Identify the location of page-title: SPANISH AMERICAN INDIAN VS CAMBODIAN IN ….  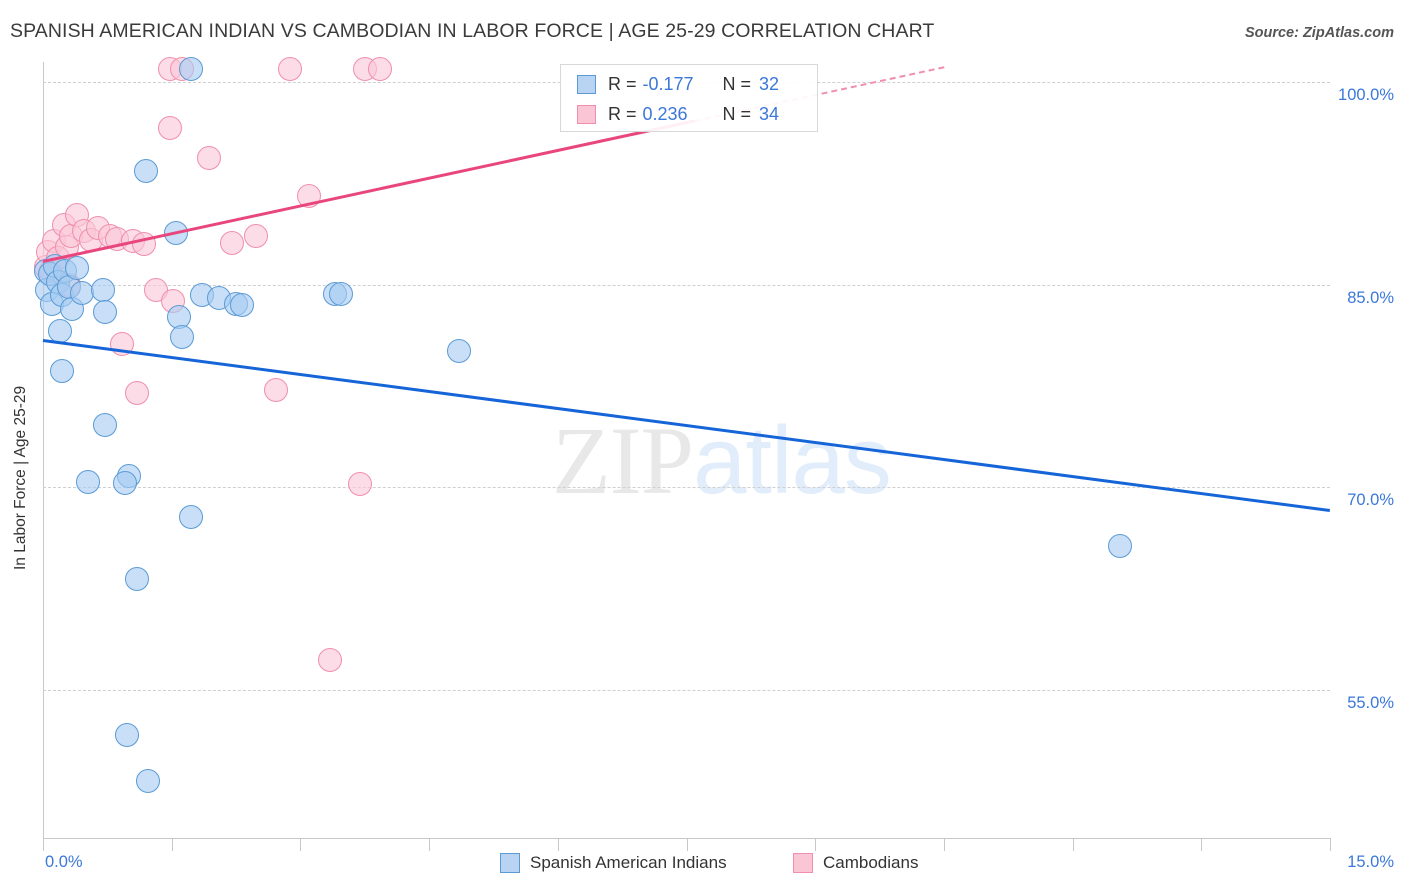
(472, 31).